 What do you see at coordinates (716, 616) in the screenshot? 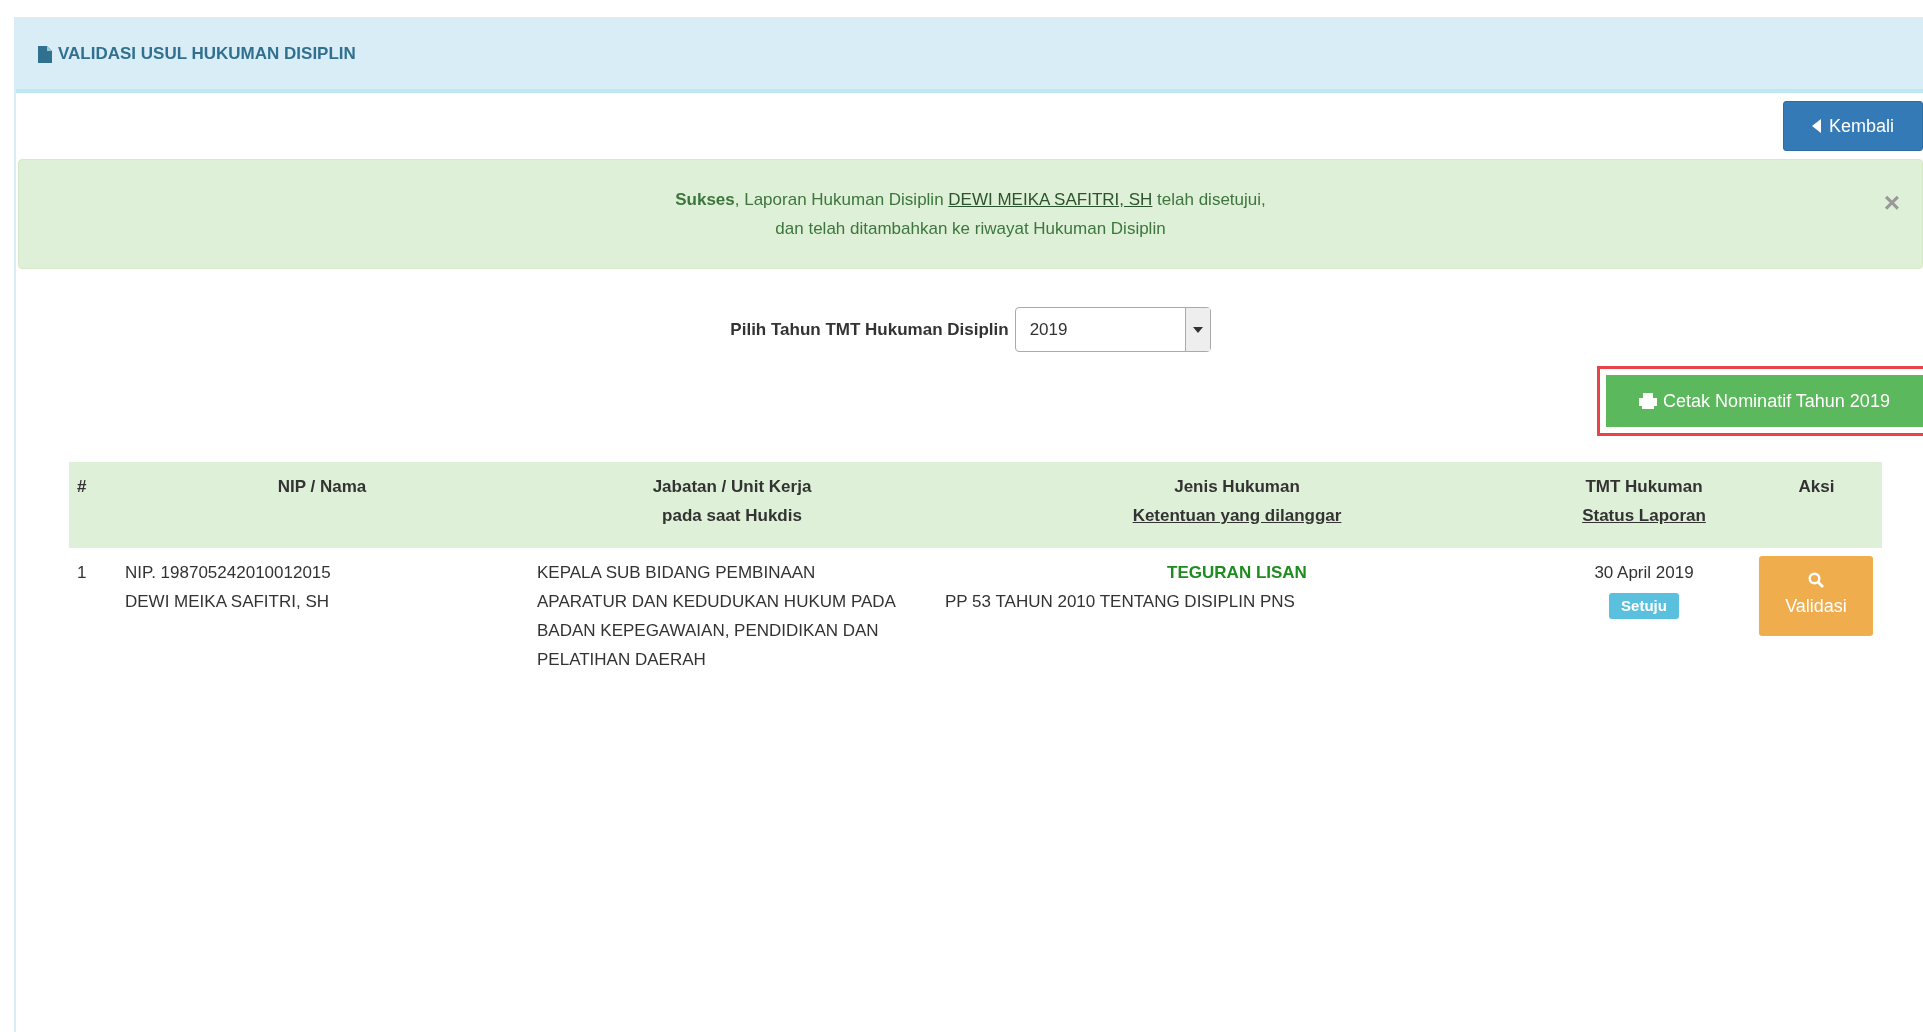
I see `position-text: KEPALA SUB BIDANG PEMBINAAN APARATUR DAN KEDUDUKAN HUKUM PADA BADAN KEPEGAWAIAN, PENDIDIKAN DAN PELATIHAN DAERAH` at bounding box center [716, 616].